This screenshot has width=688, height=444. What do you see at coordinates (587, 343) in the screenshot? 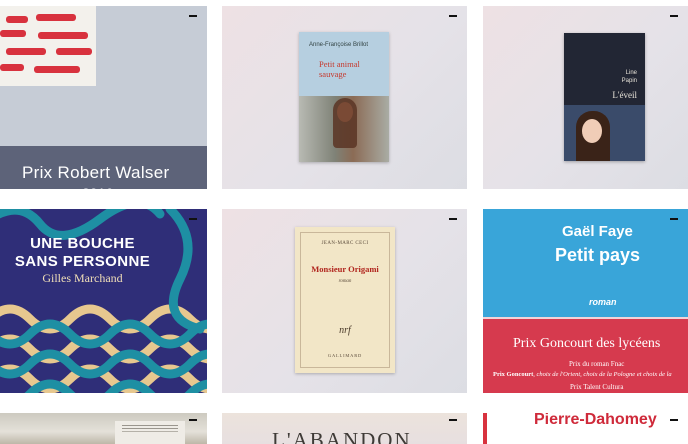
I see `prize-main: Prix Goncourt des lycéens` at bounding box center [587, 343].